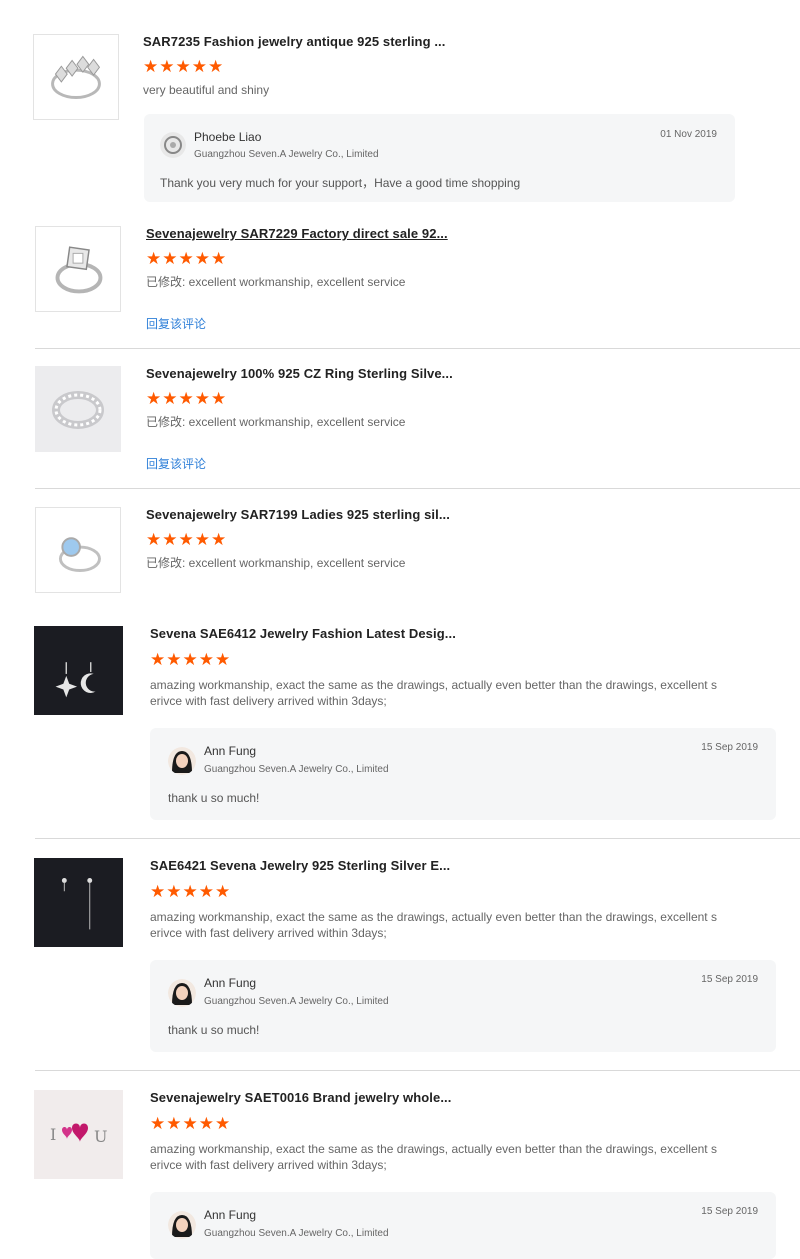 Image resolution: width=800 pixels, height=1259 pixels. What do you see at coordinates (53, 1134) in the screenshot?
I see `svg-text: I` at bounding box center [53, 1134].